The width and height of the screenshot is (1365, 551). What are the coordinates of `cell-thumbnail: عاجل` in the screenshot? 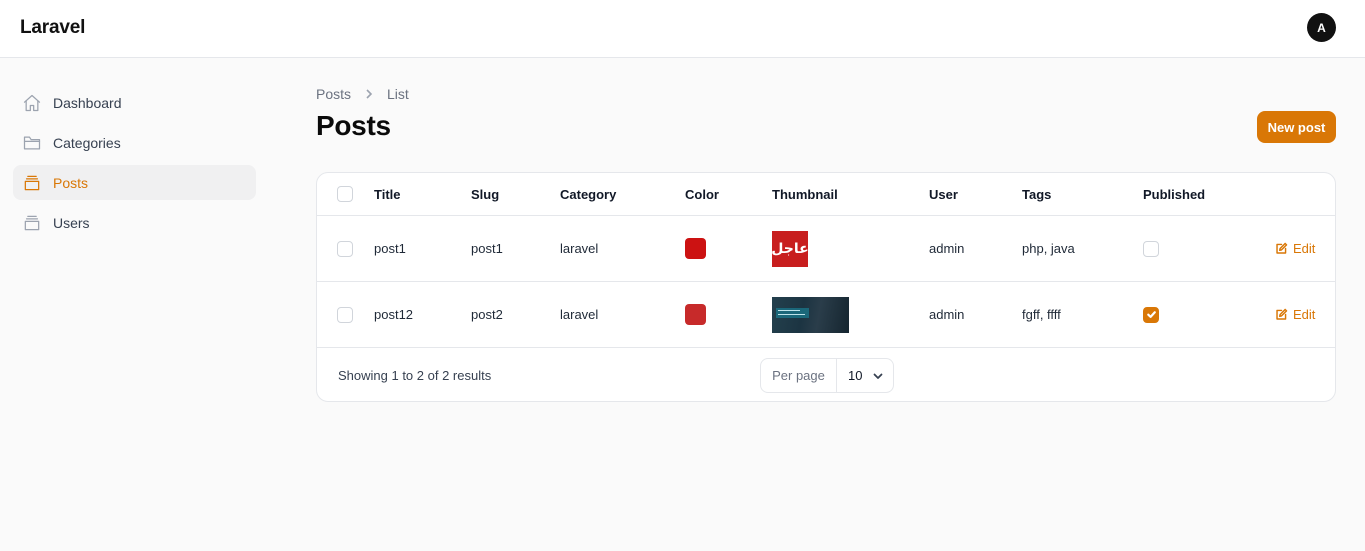 It's located at (790, 248).